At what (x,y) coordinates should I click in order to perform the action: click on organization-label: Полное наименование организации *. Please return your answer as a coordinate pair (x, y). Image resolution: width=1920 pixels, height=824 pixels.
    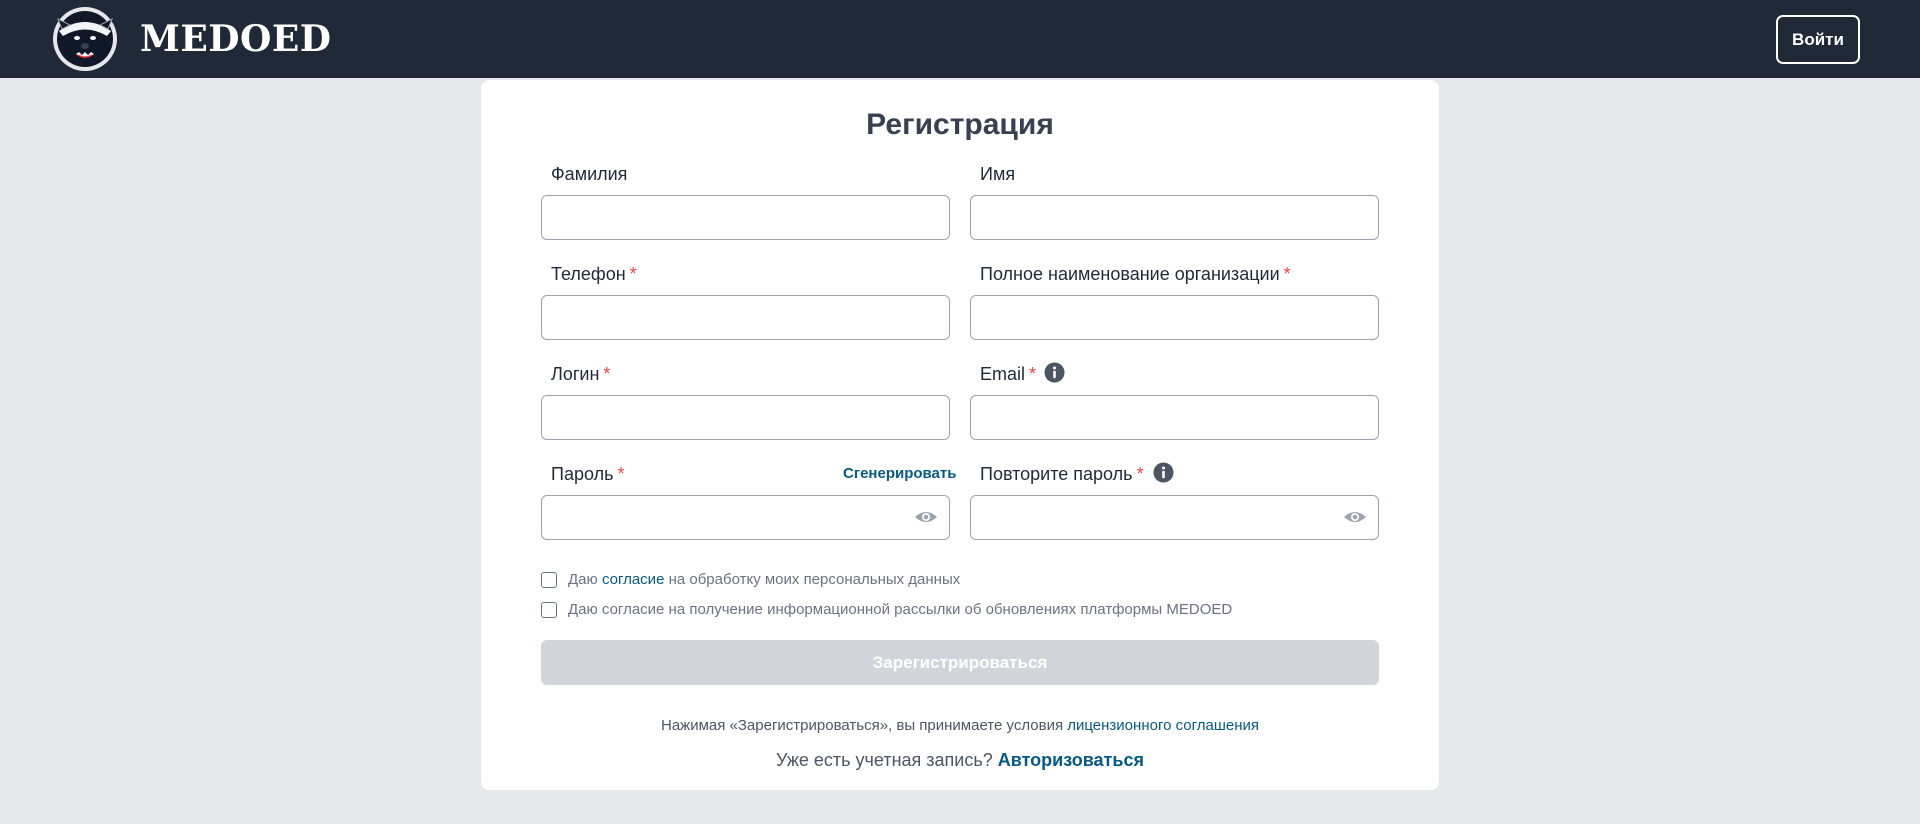
    Looking at the image, I should click on (1135, 274).